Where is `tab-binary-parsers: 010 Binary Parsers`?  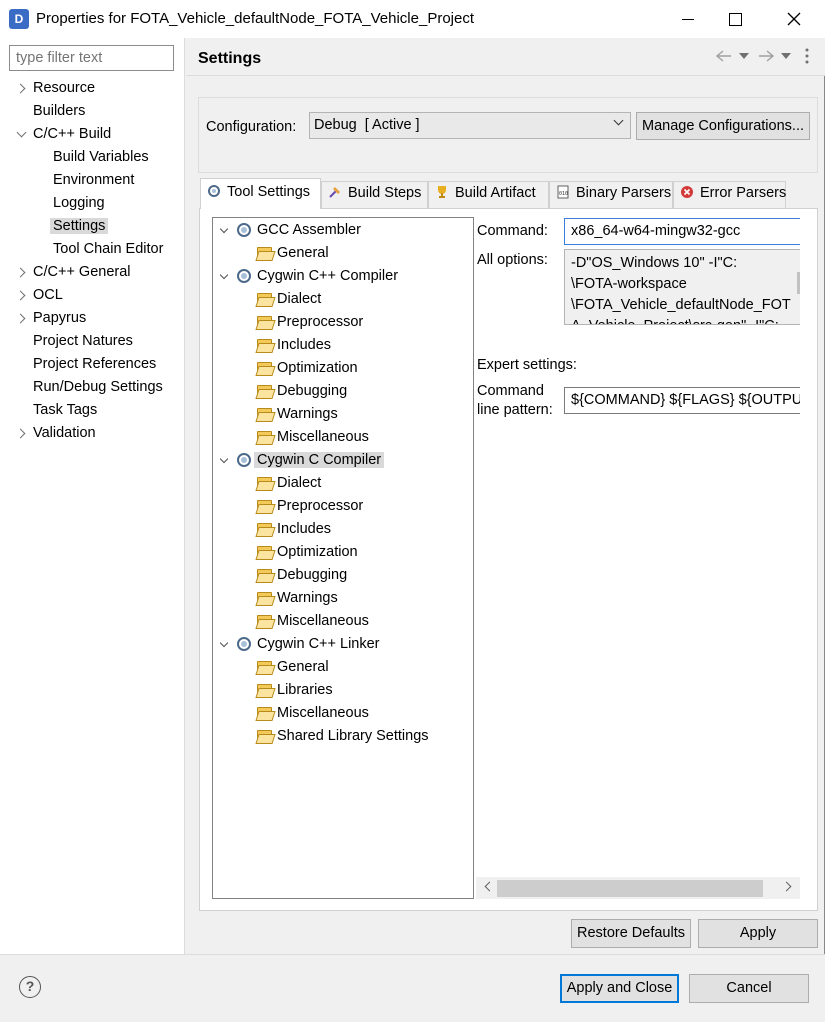 tab-binary-parsers: 010 Binary Parsers is located at coordinates (611, 194).